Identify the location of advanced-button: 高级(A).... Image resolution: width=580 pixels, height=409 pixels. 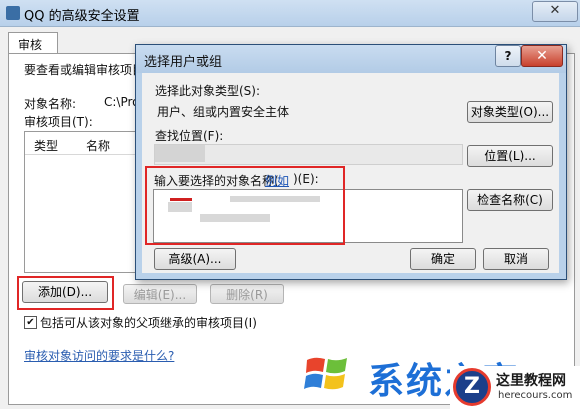
(195, 259).